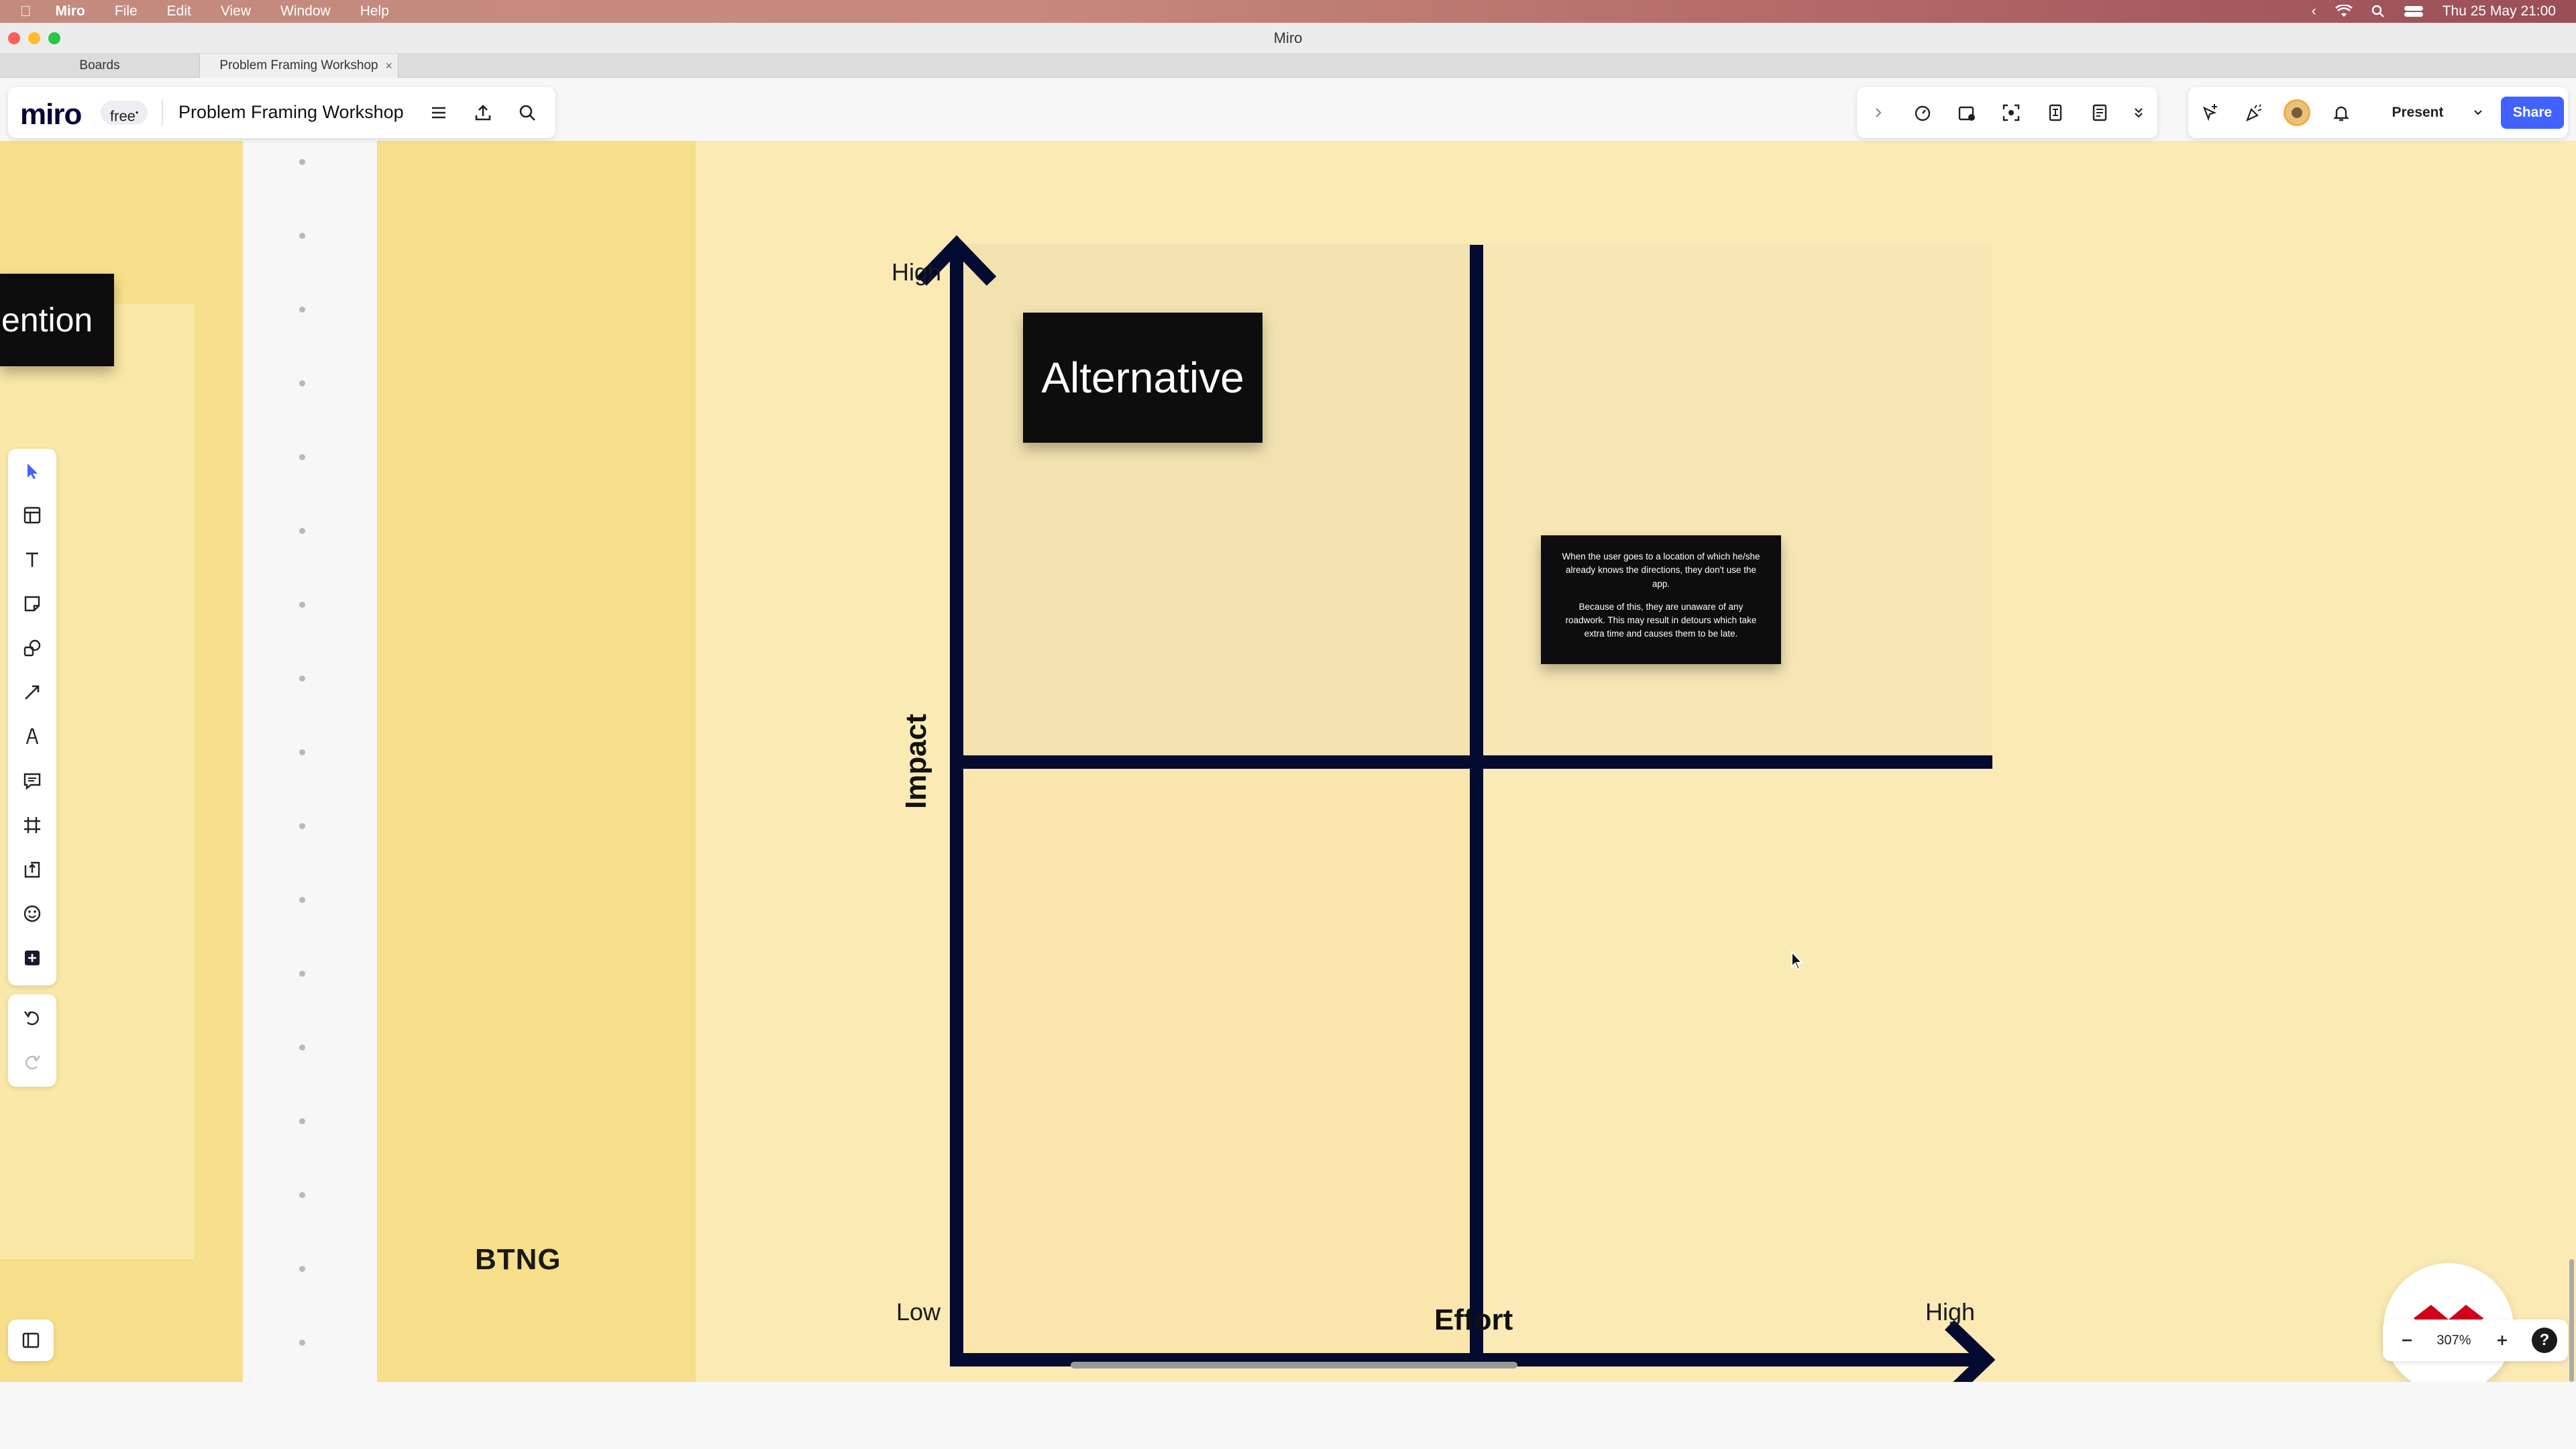 This screenshot has width=2576, height=1449. I want to click on alternative-sticky-text: Alternative, so click(1142, 378).